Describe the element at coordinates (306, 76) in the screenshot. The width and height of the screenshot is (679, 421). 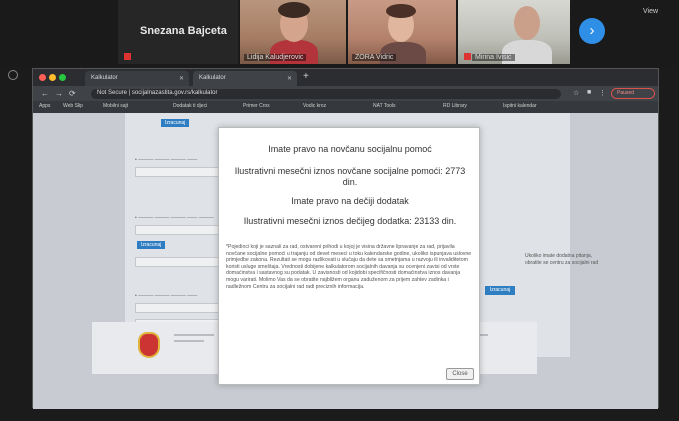
I see `new-tab-icon: +` at that location.